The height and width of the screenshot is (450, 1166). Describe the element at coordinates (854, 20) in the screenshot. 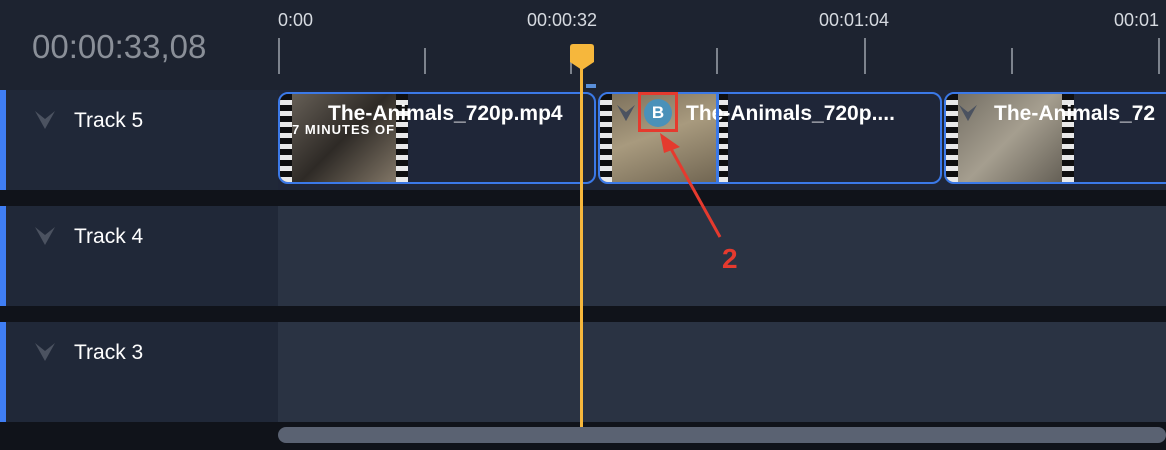

I see `ruler-label-1m04: 00:01:04` at that location.